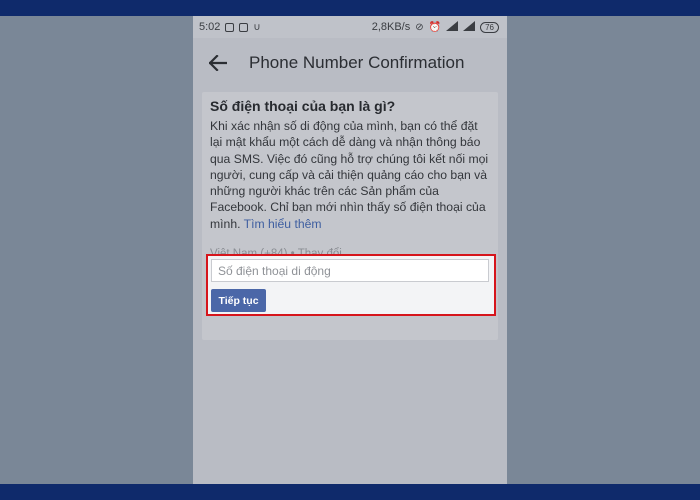 The height and width of the screenshot is (500, 700). Describe the element at coordinates (391, 27) in the screenshot. I see `net-speed: 2,8KB/s` at that location.